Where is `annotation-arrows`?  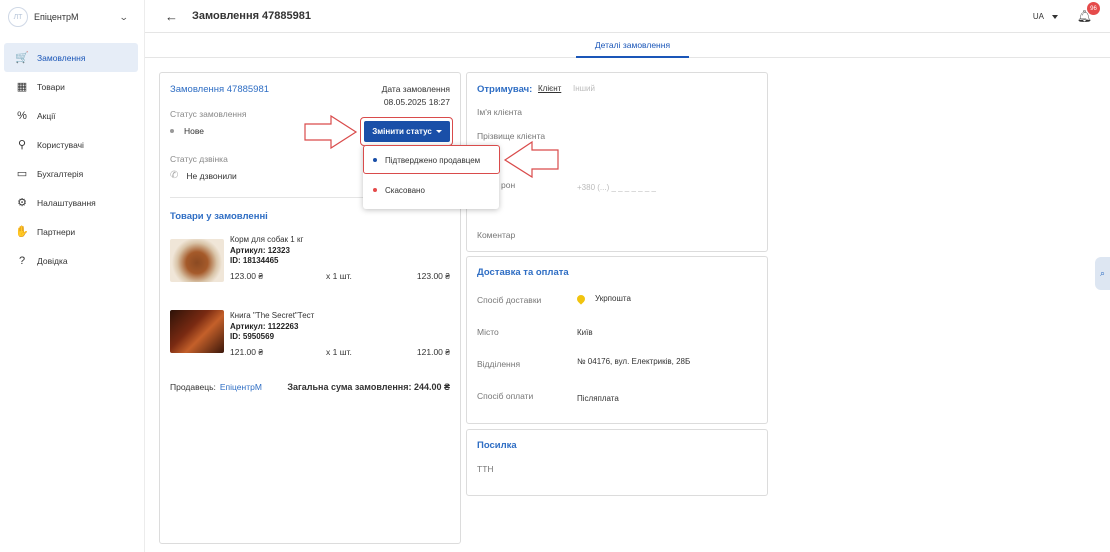
annotation-arrows is located at coordinates (431, 146).